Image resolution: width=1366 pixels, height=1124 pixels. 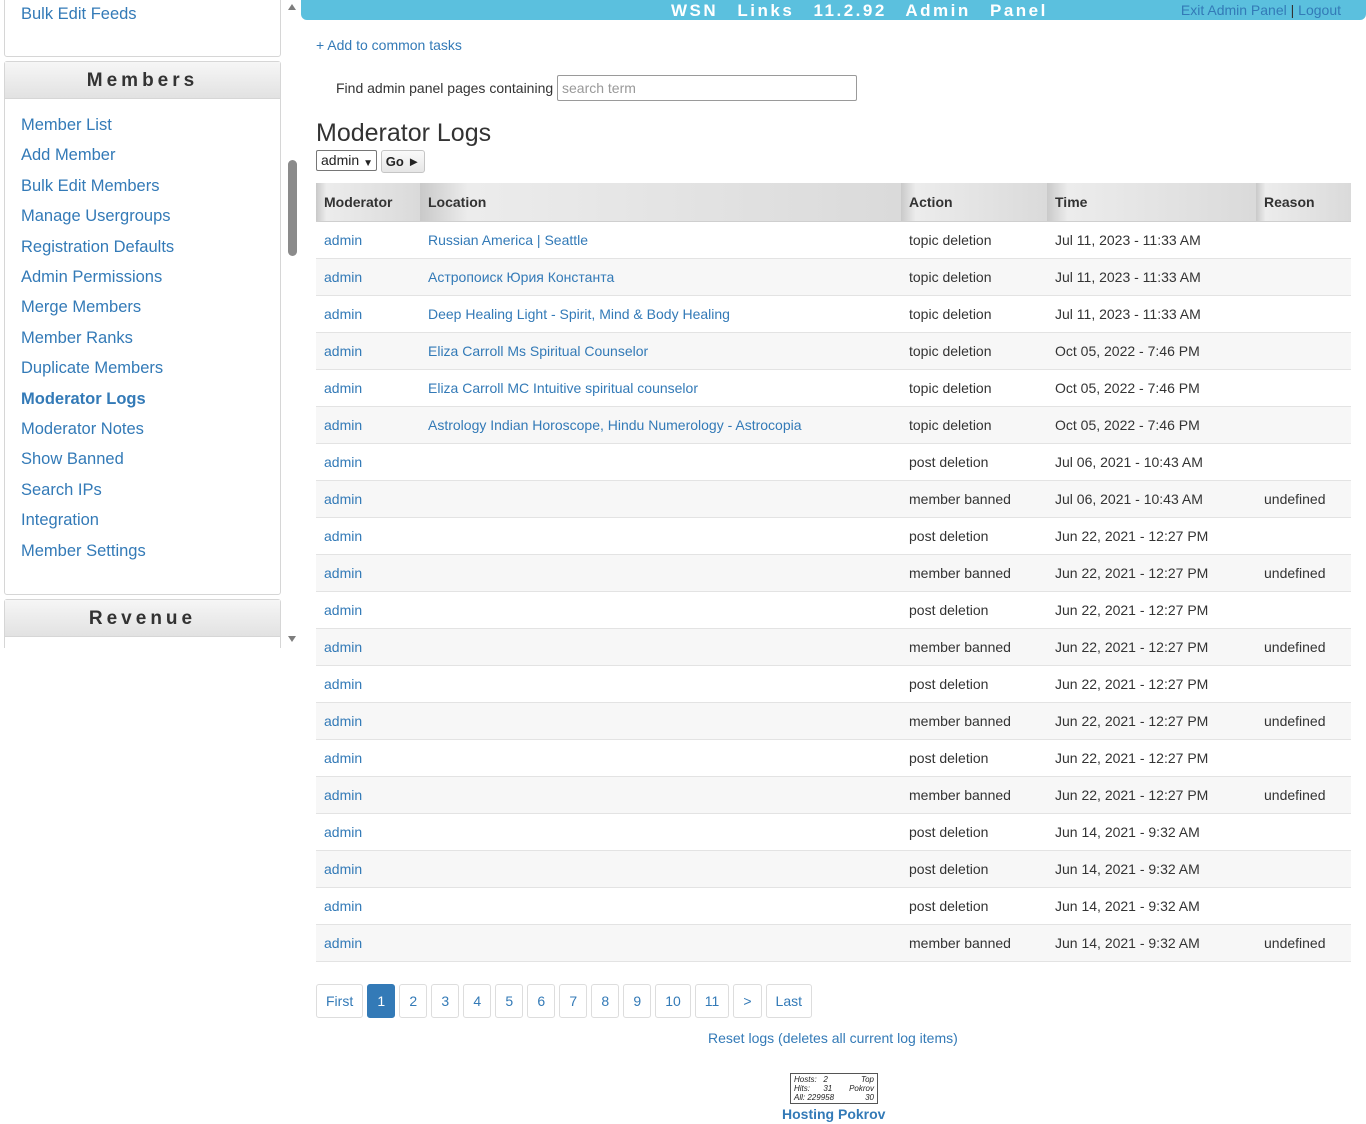 I want to click on page-button-last: Last, so click(x=788, y=1001).